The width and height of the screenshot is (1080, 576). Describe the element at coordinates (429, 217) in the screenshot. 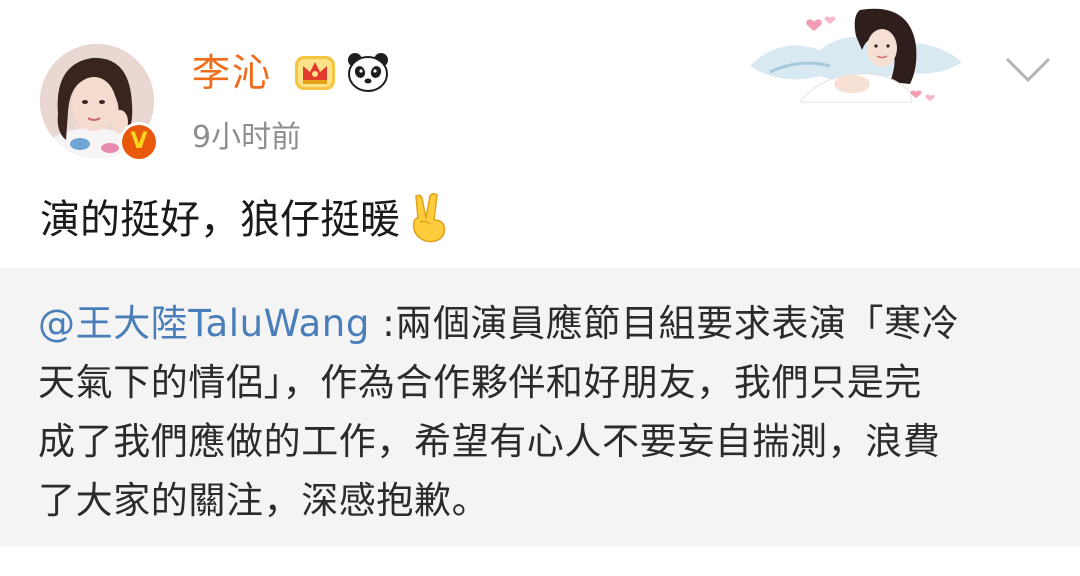

I see `victory-hand-icon` at that location.